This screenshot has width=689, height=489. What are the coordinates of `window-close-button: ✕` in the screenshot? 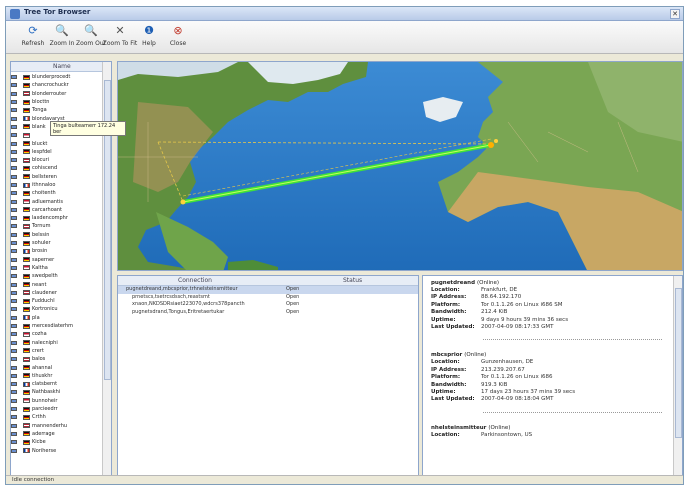 It's located at (675, 14).